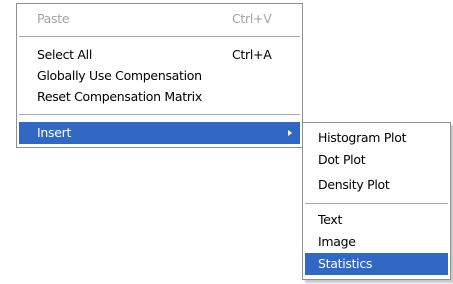 The image size is (453, 284). I want to click on menu-item-label: Density Plot, so click(354, 184).